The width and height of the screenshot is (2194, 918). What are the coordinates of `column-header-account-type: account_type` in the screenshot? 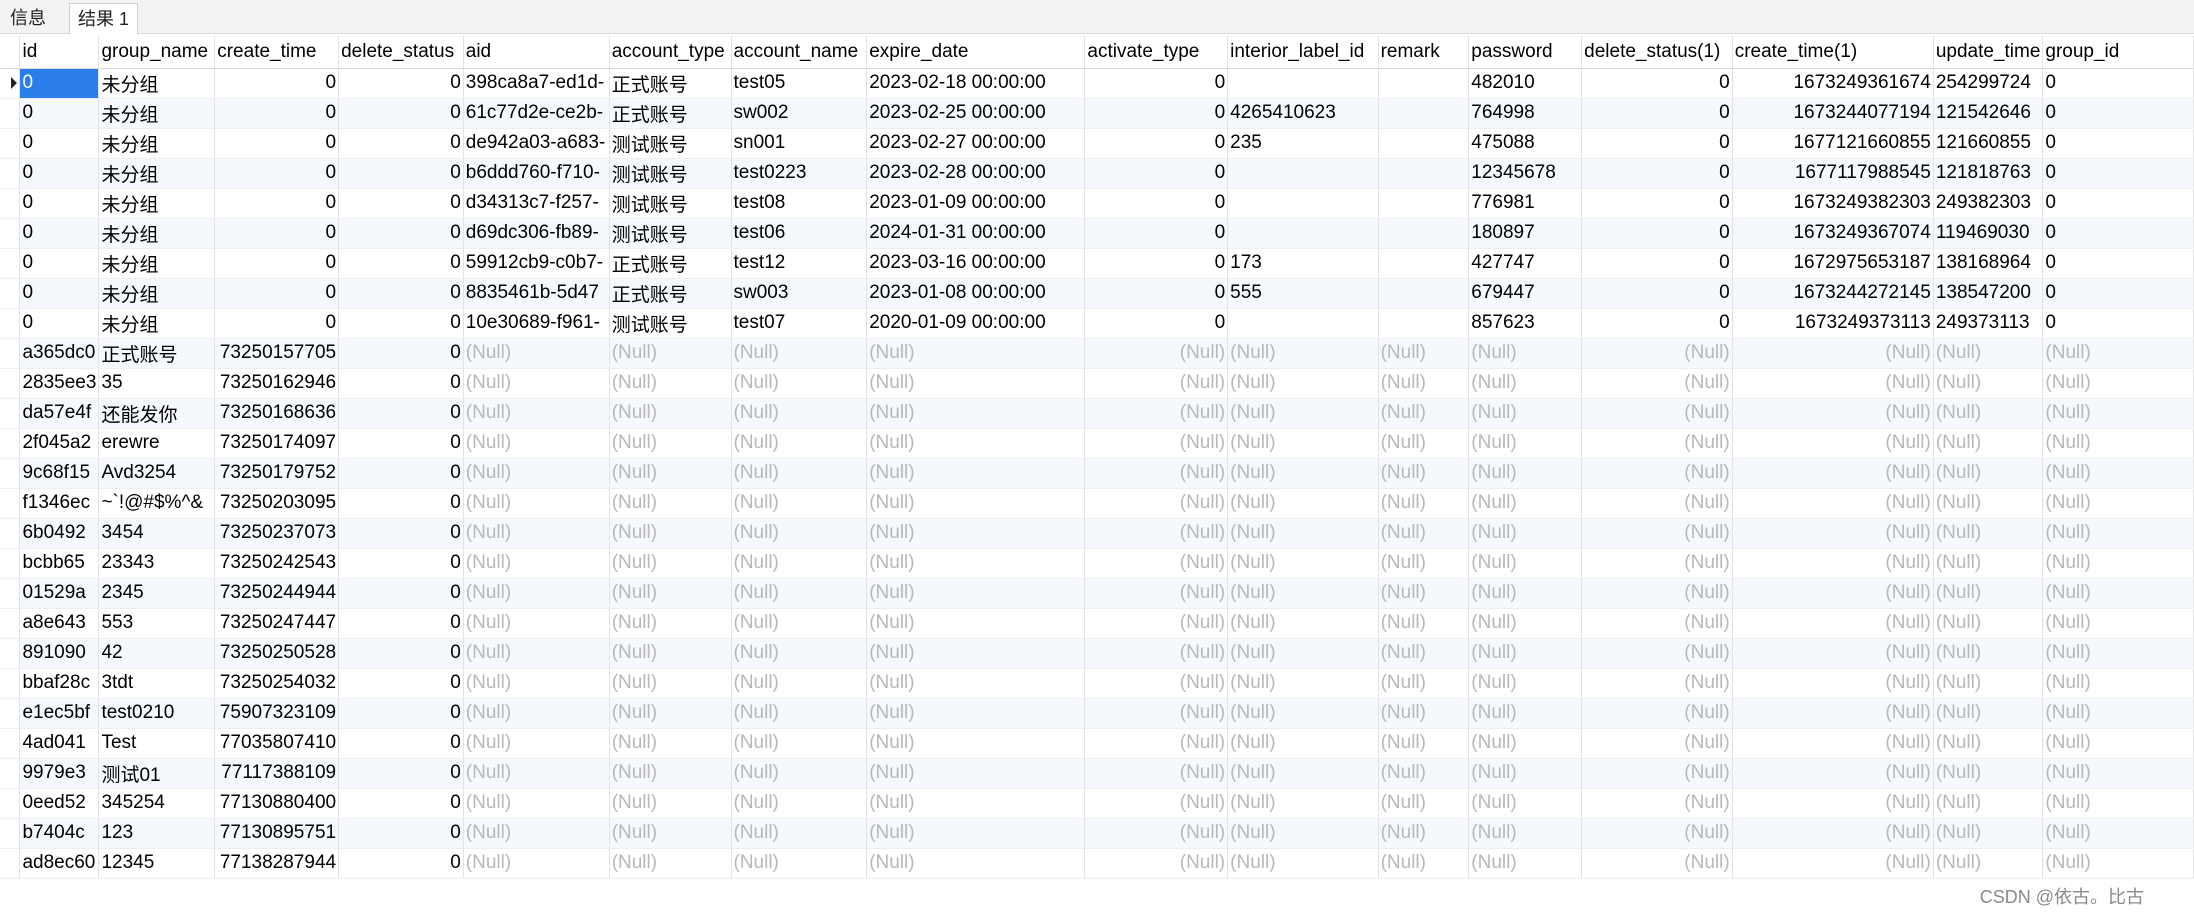 It's located at (670, 52).